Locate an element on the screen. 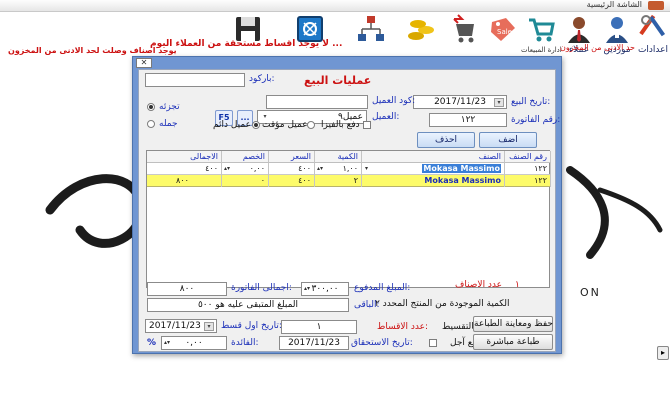  barcode-label: باركود: is located at coordinates (262, 79).